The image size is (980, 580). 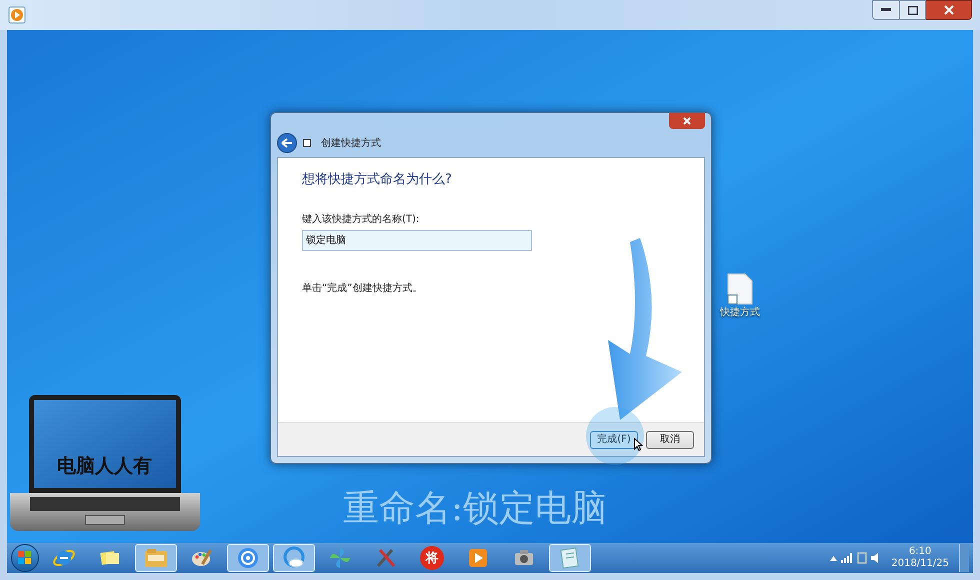 What do you see at coordinates (834, 558) in the screenshot?
I see `tray-arrow-icon` at bounding box center [834, 558].